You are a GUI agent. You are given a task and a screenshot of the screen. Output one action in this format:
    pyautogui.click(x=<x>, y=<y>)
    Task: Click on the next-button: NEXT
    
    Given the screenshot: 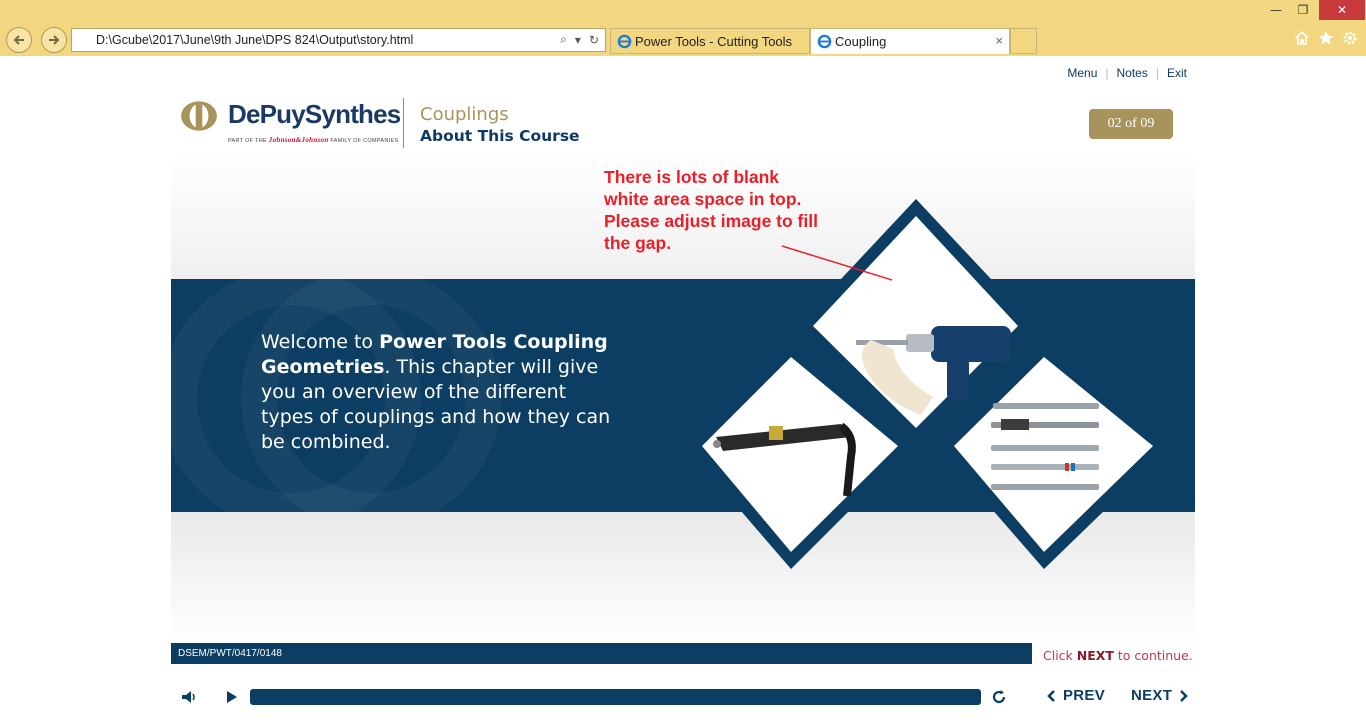 What is the action you would take?
    pyautogui.click(x=1159, y=695)
    